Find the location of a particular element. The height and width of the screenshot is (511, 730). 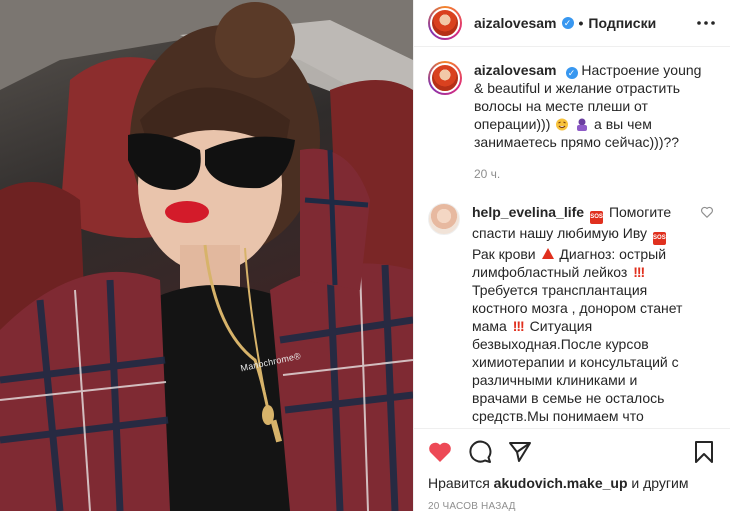

author-avatar is located at coordinates (445, 23).